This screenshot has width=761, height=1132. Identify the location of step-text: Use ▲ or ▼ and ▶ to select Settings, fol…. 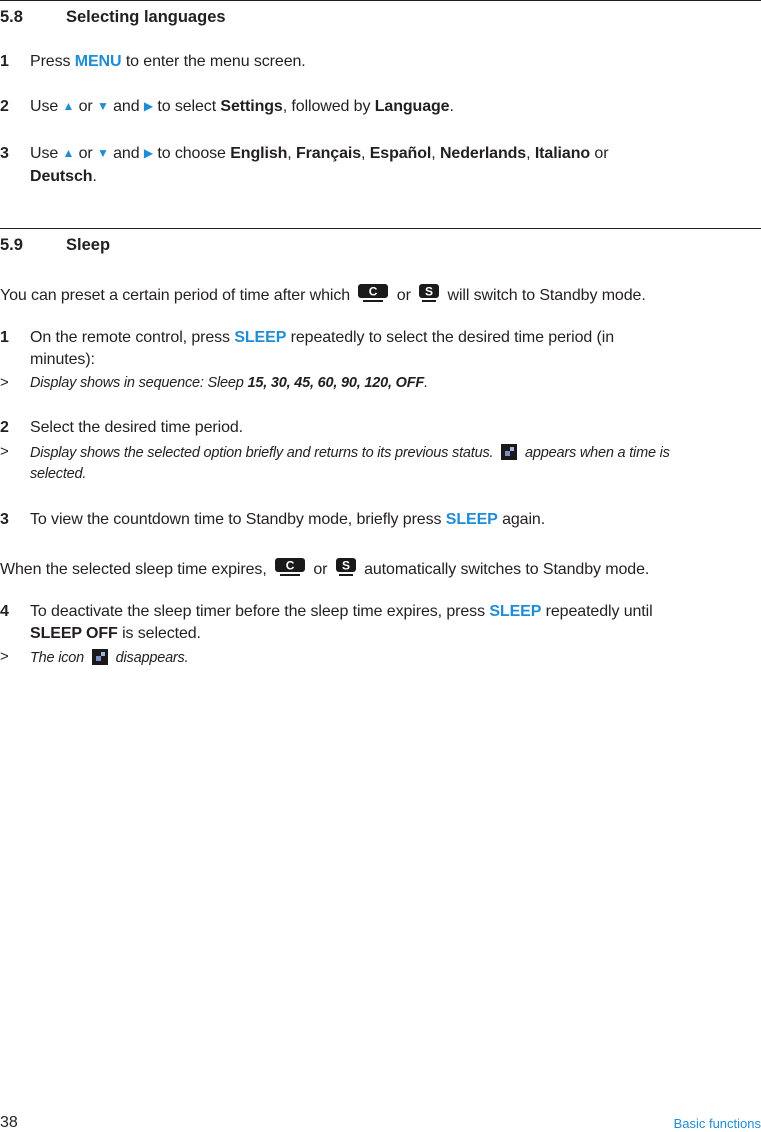
(242, 106).